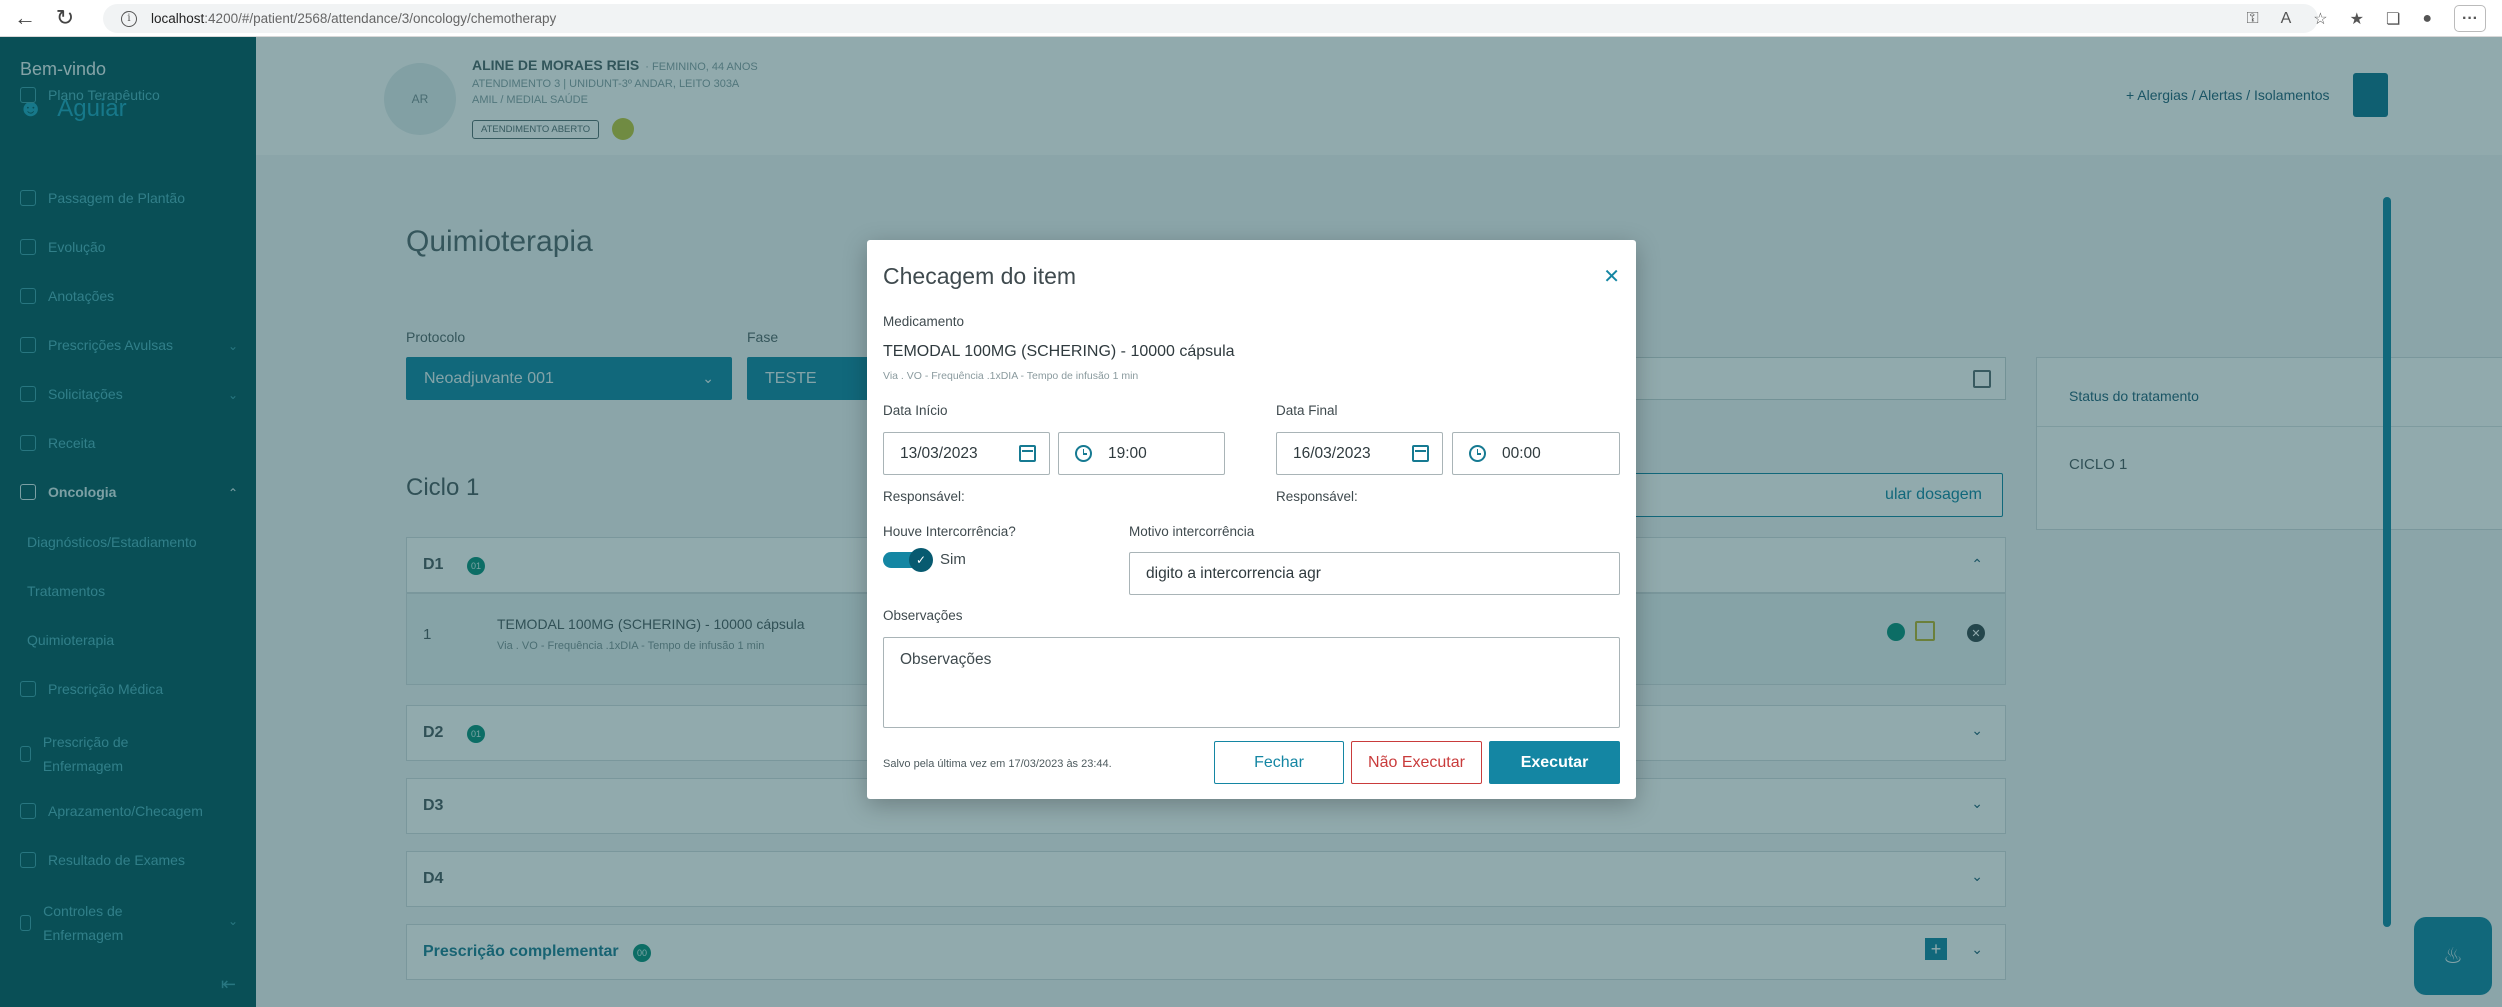 The image size is (2502, 1007). I want to click on end-date-label: Data Final, so click(1307, 410).